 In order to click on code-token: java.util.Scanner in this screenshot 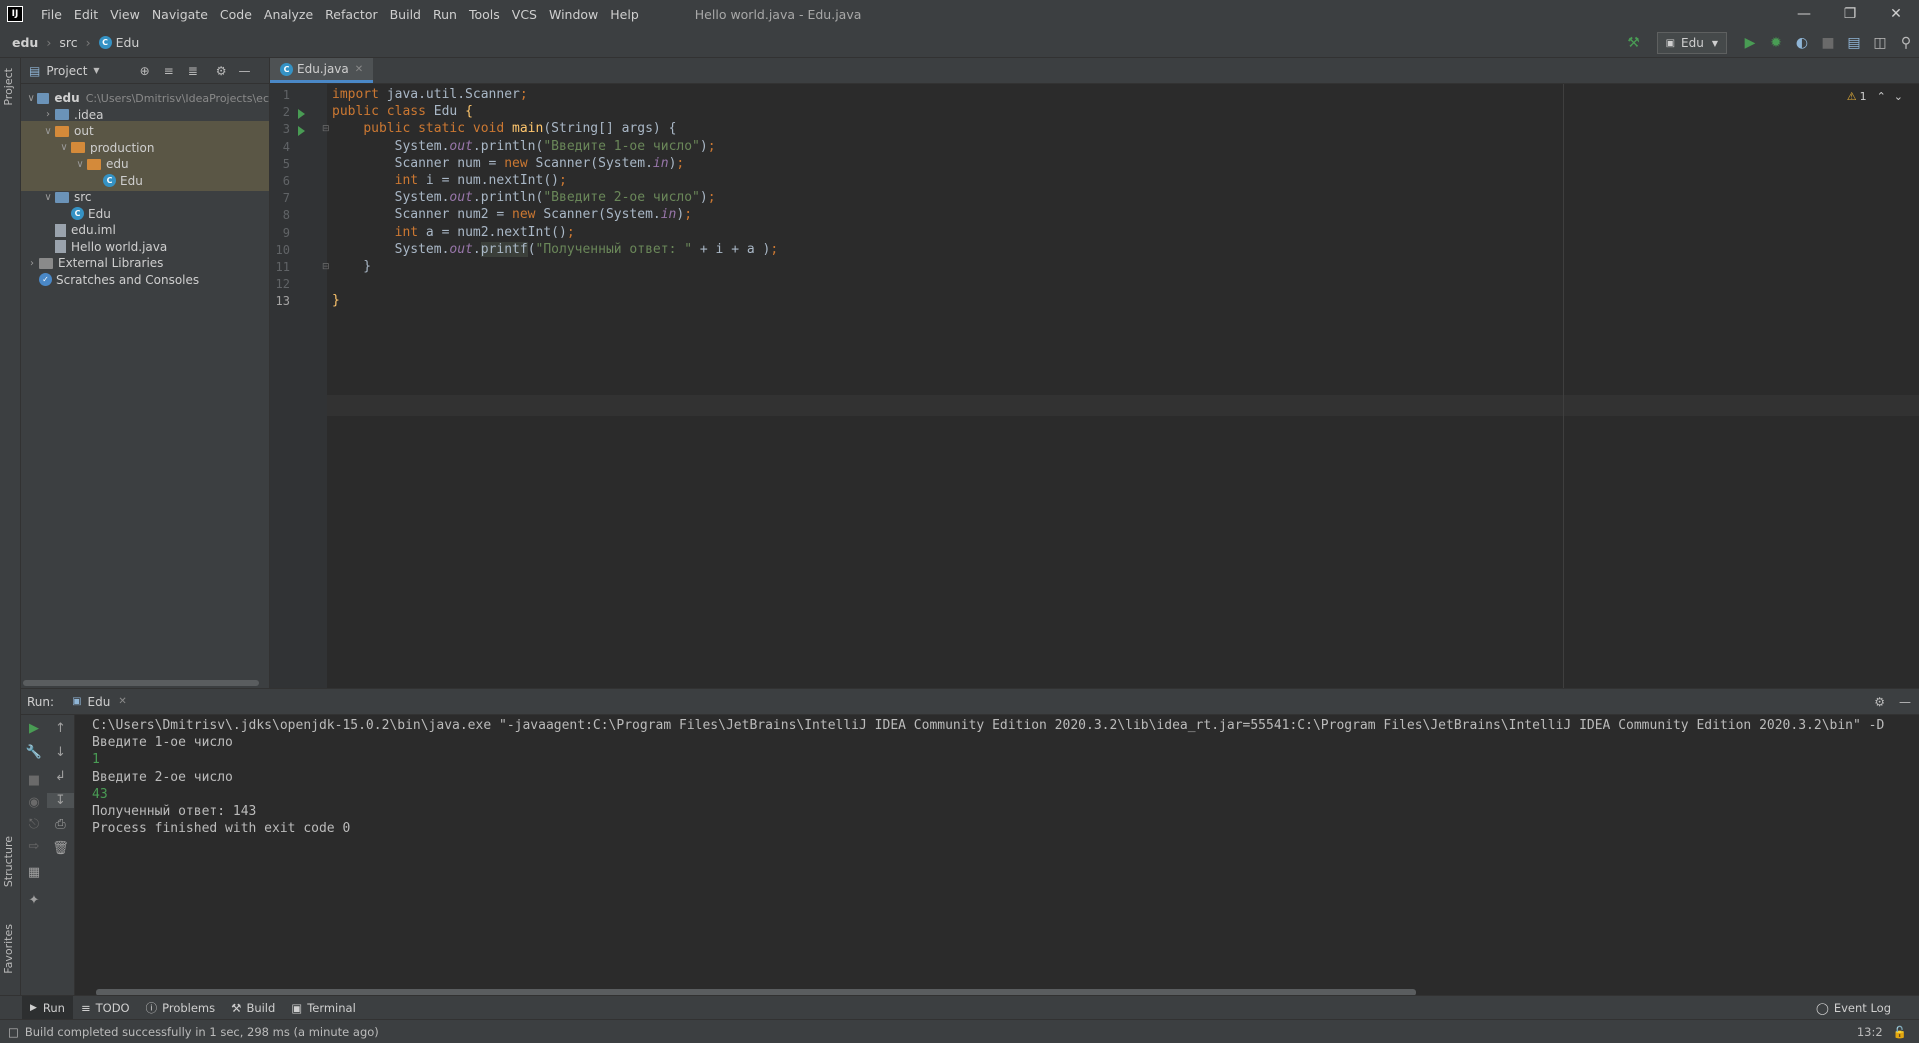, I will do `click(449, 94)`.